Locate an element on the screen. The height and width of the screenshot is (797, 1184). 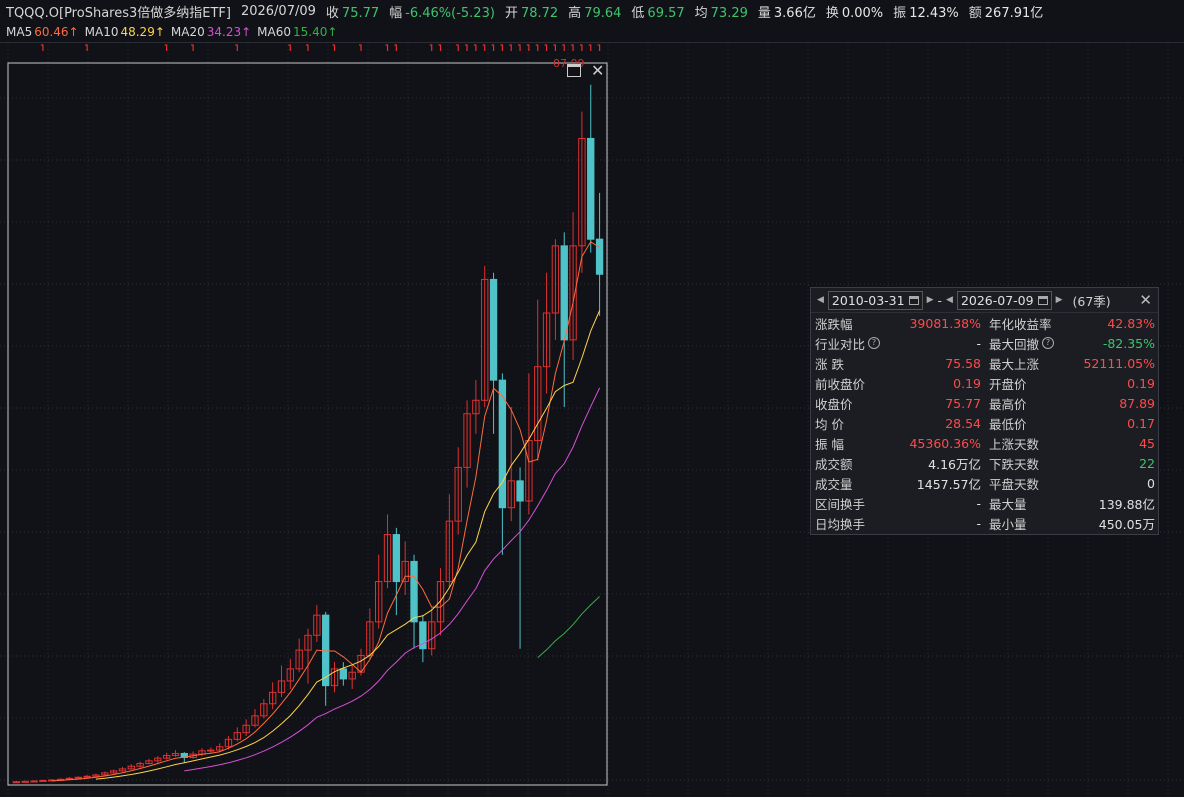
stat-cell: 收盘价 75.77 is located at coordinates (898, 403).